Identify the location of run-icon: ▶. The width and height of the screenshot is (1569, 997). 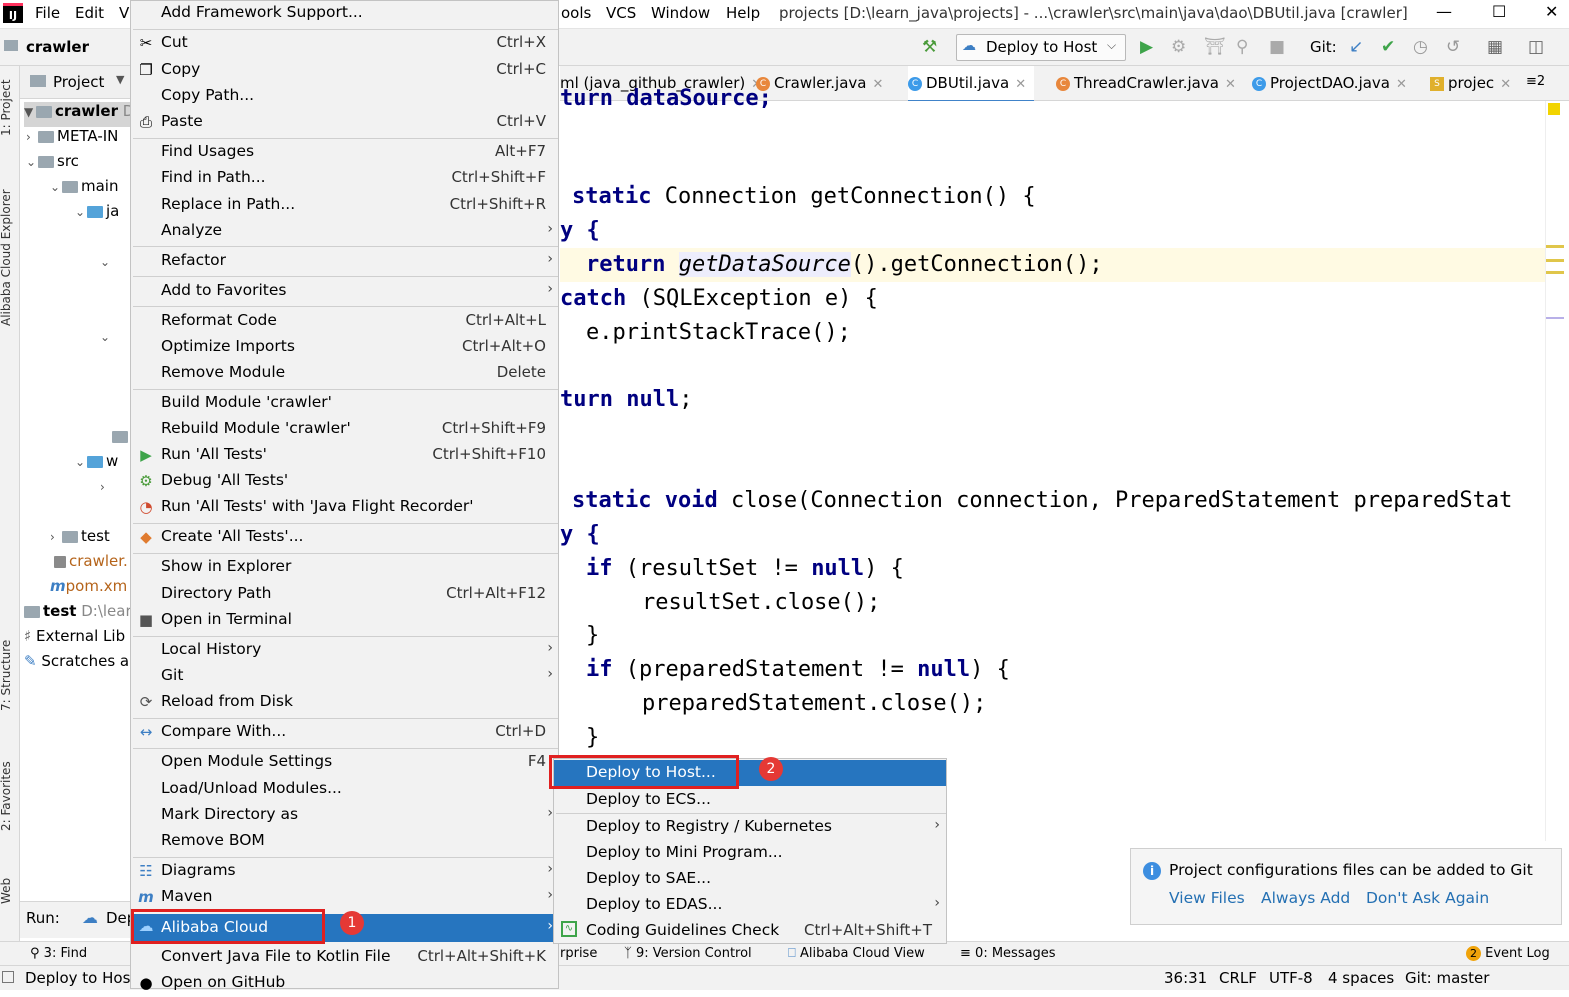
(1146, 47).